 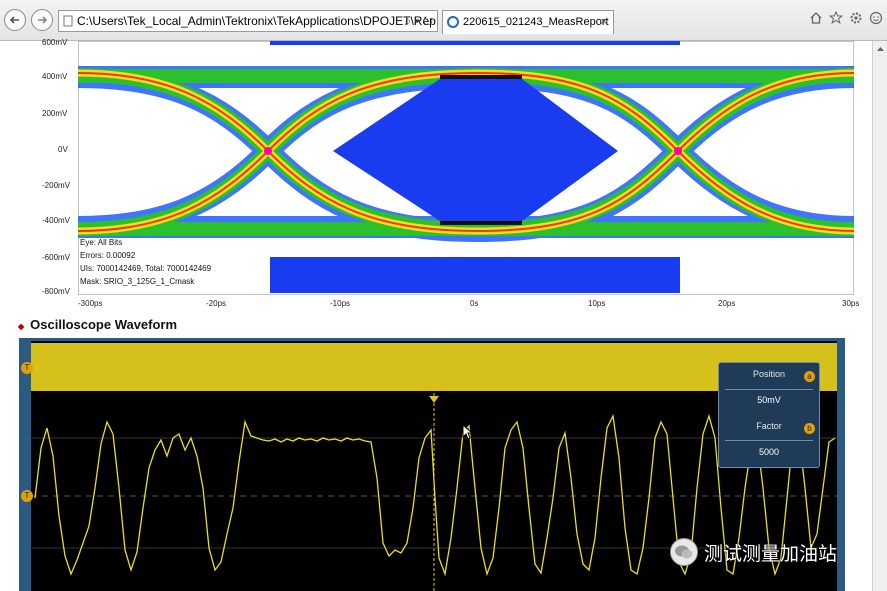 I want to click on mask-top, so click(x=475, y=43).